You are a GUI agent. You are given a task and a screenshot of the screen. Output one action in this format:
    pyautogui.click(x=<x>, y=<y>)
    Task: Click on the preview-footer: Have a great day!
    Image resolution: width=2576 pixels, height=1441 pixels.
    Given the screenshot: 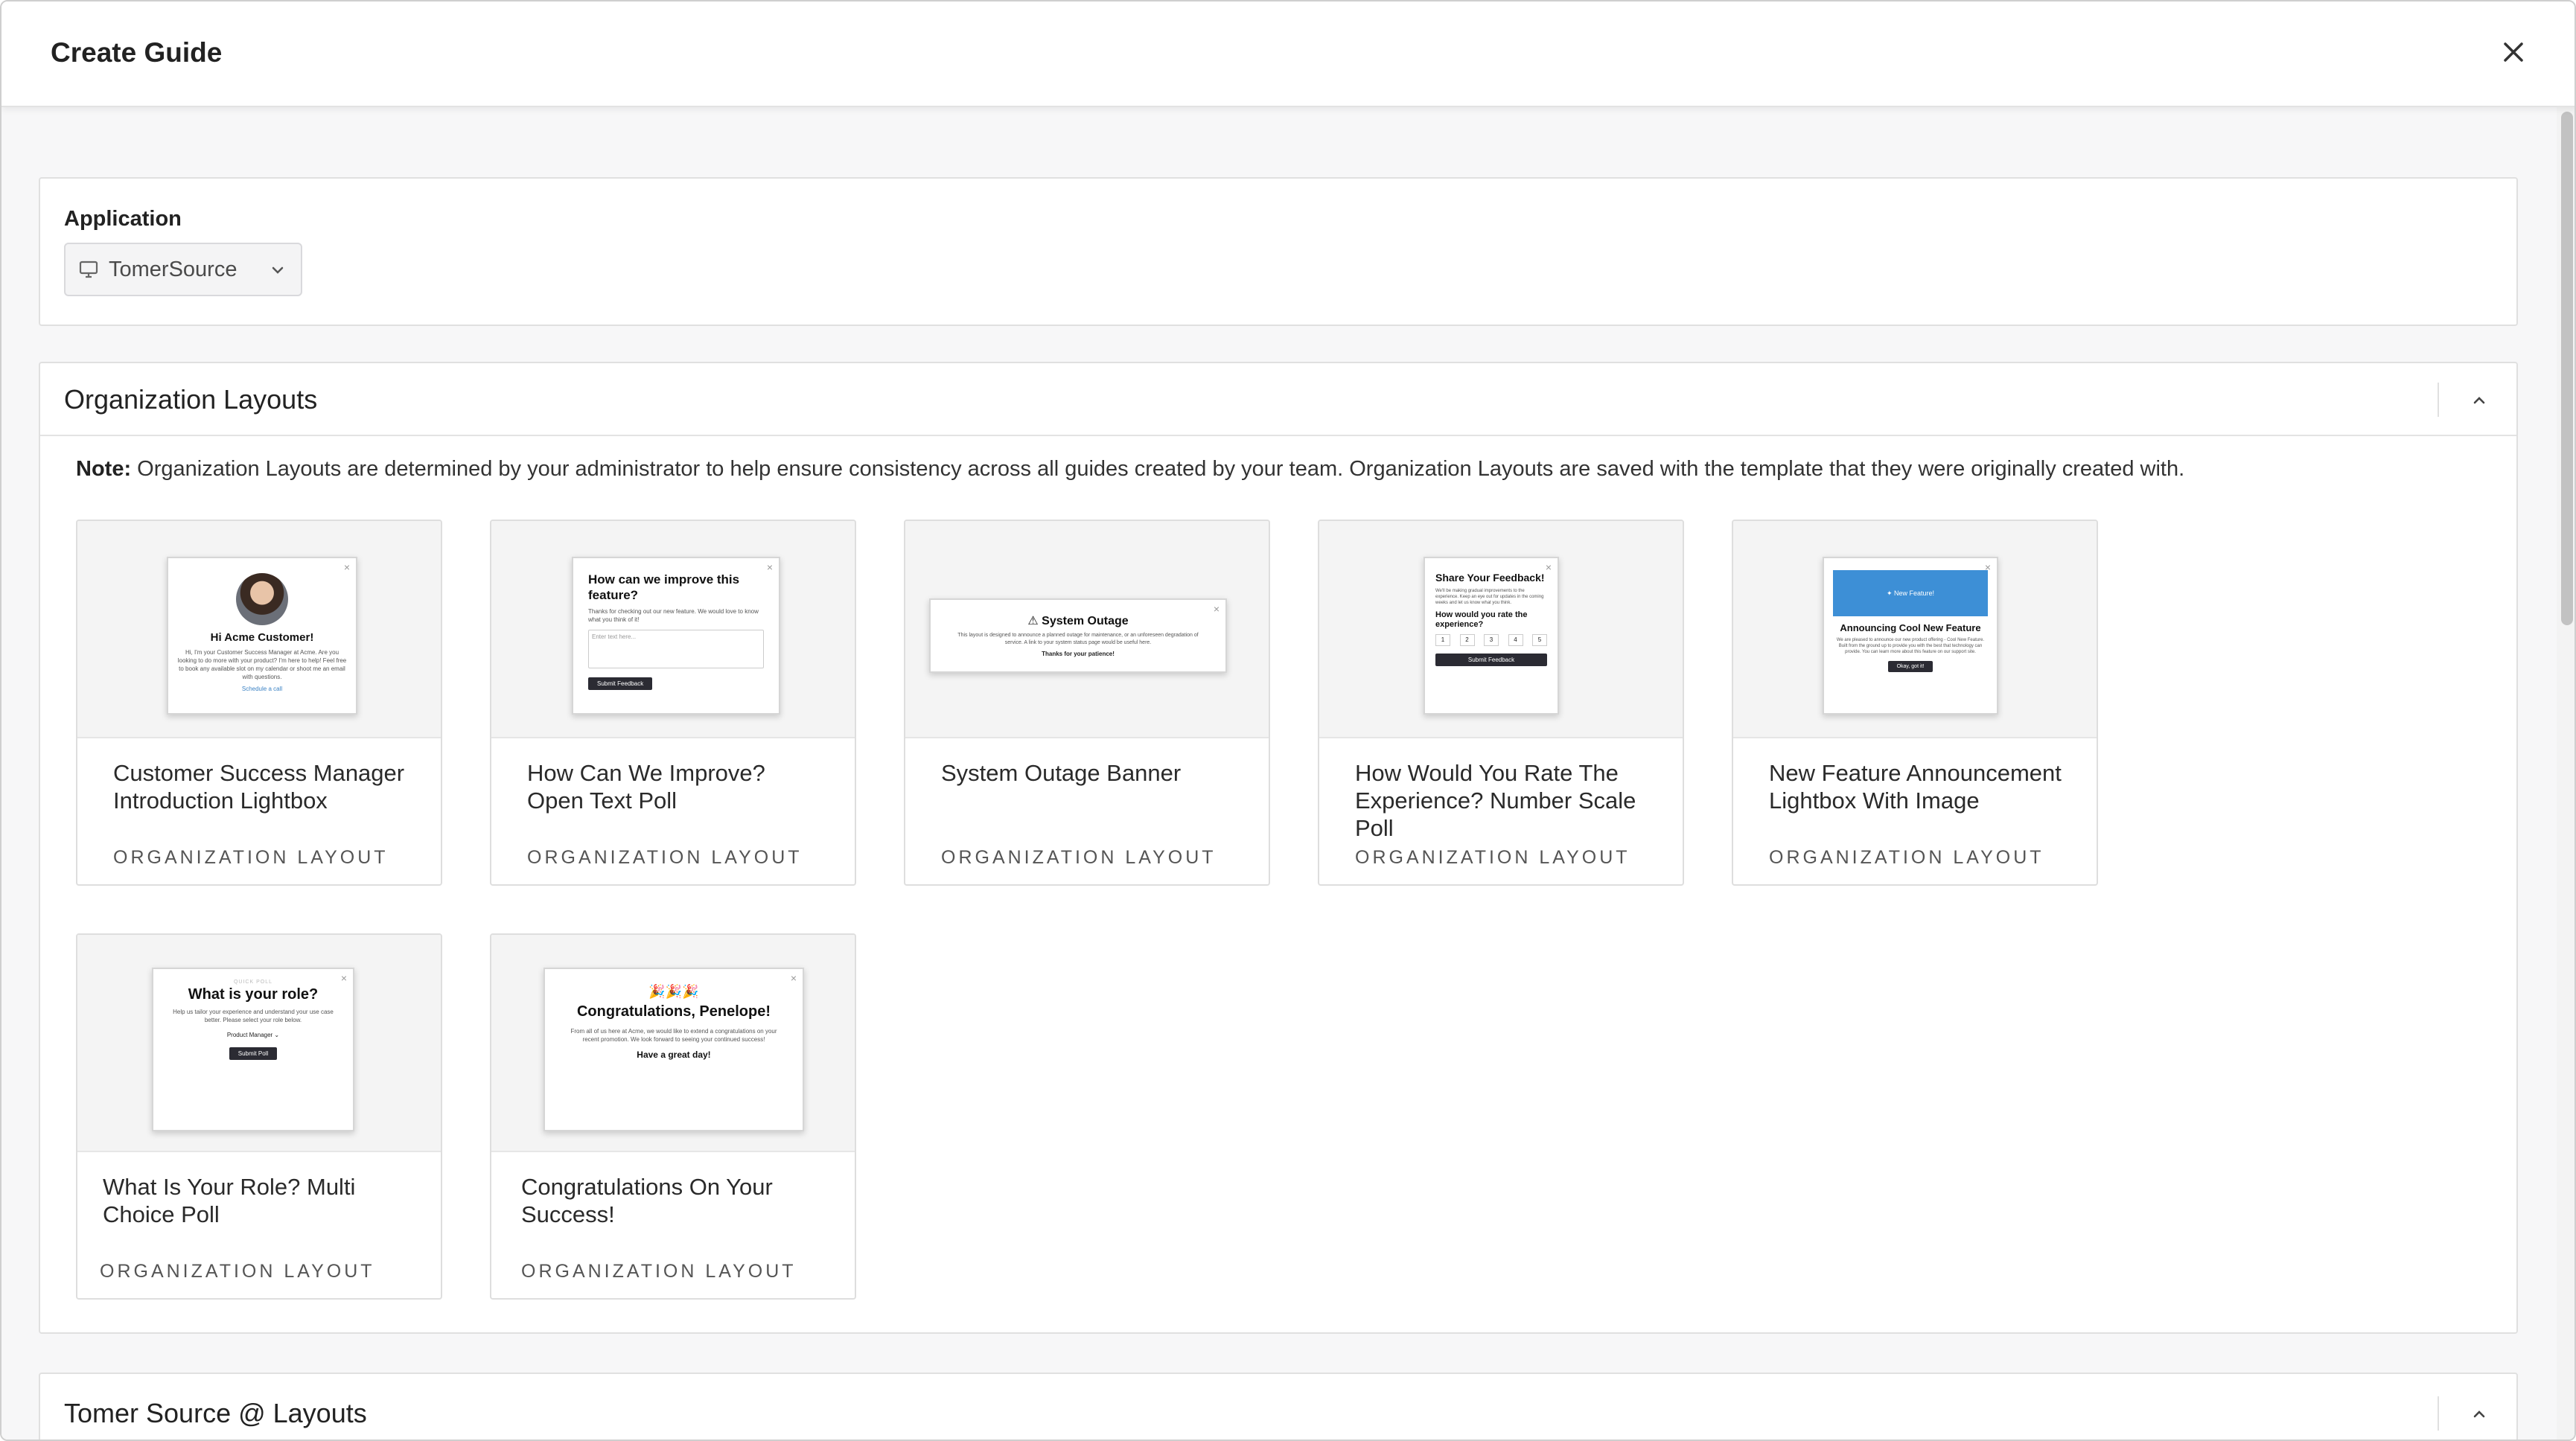 What is the action you would take?
    pyautogui.click(x=674, y=1054)
    